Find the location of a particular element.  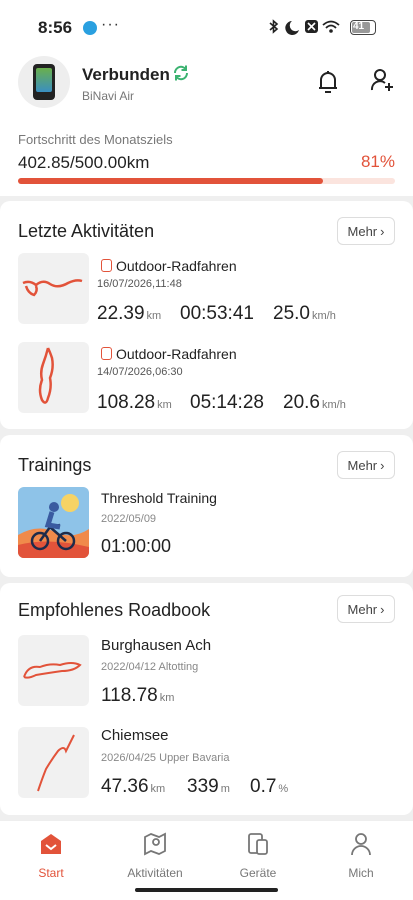

bell-icon is located at coordinates (328, 82).